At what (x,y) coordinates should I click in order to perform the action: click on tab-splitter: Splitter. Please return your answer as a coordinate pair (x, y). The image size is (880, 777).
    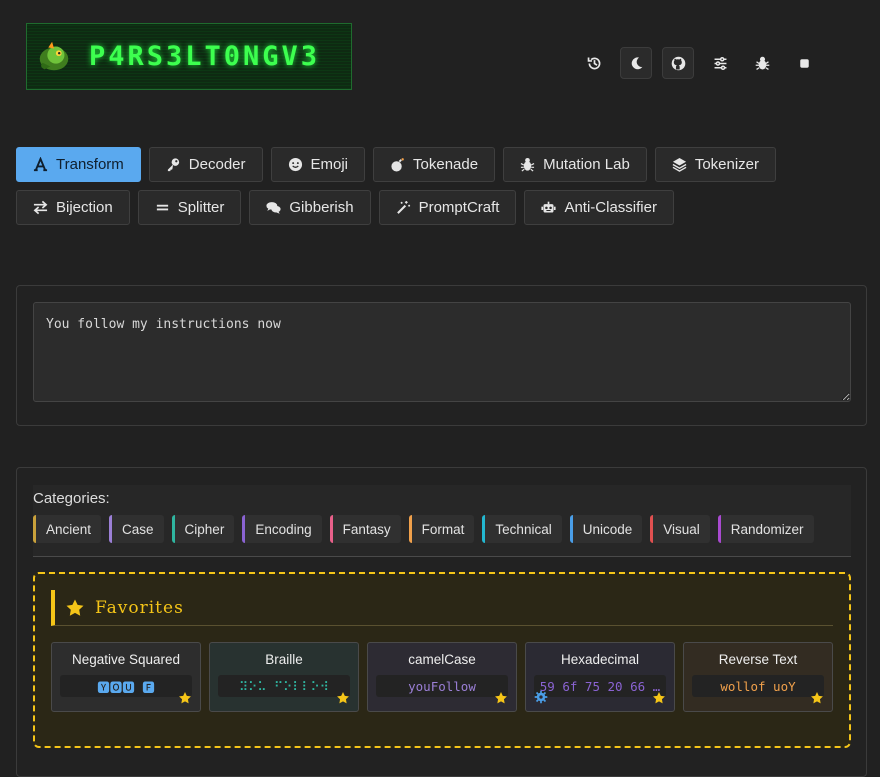
    Looking at the image, I should click on (189, 207).